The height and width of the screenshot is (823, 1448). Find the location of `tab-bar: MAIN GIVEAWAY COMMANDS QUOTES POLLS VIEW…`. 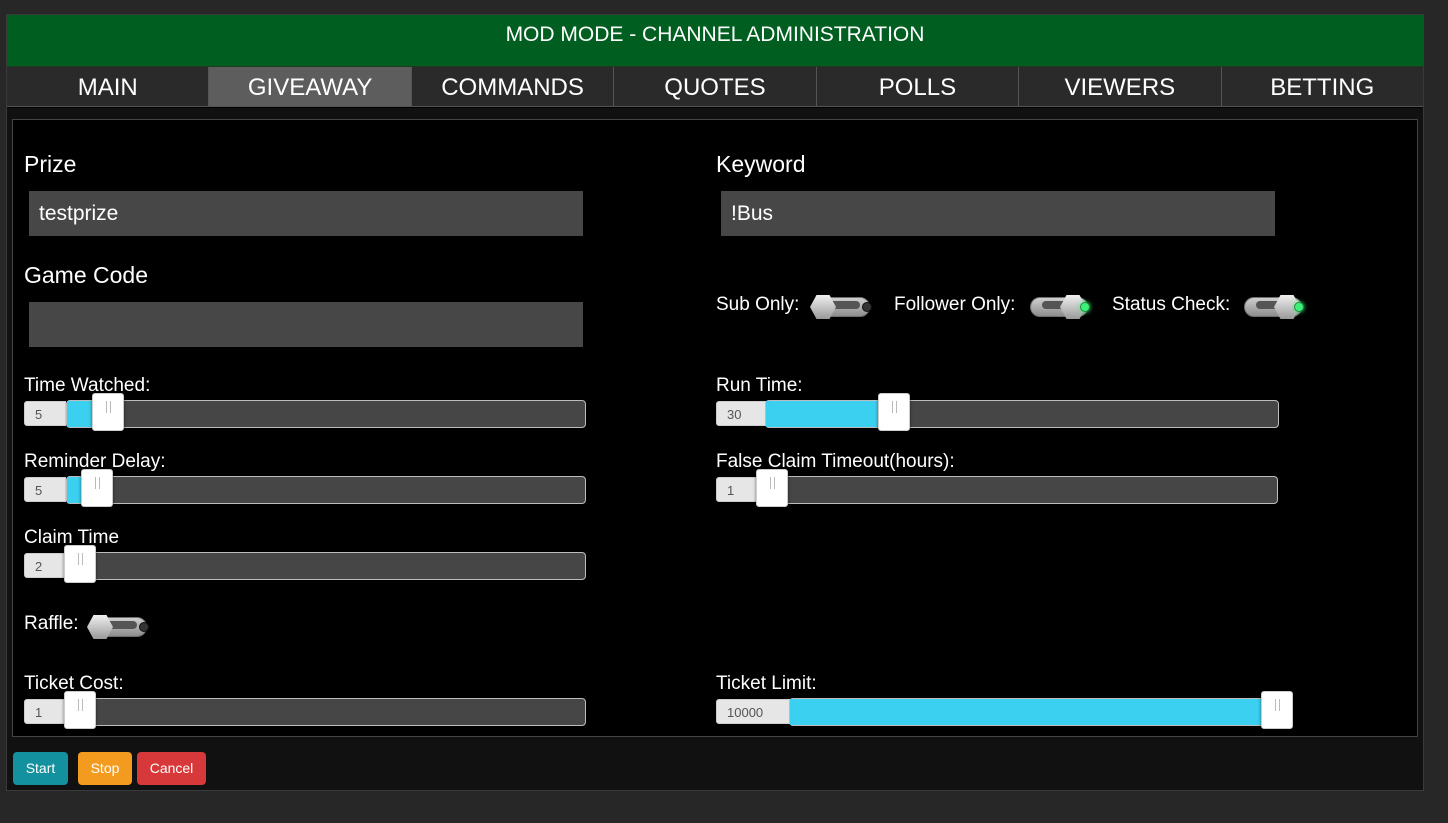

tab-bar: MAIN GIVEAWAY COMMANDS QUOTES POLLS VIEW… is located at coordinates (715, 87).